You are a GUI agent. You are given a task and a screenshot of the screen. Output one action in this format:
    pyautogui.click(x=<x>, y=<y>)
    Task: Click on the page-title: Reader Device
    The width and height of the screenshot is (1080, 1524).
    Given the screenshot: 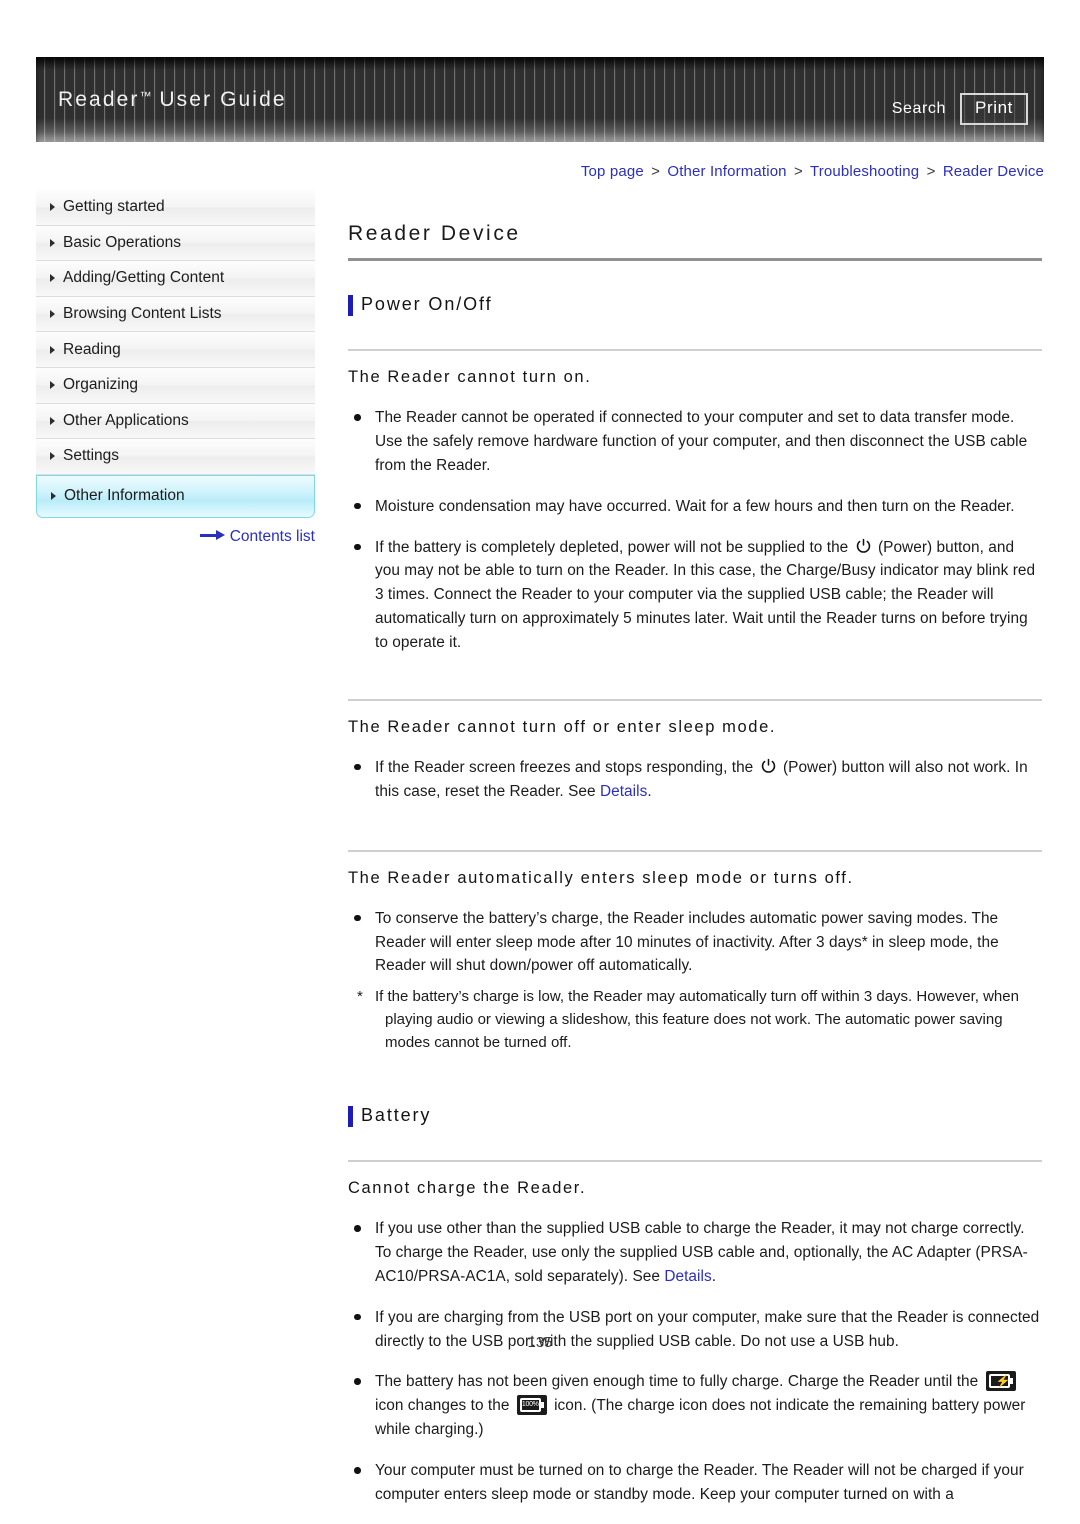 What is the action you would take?
    pyautogui.click(x=695, y=241)
    